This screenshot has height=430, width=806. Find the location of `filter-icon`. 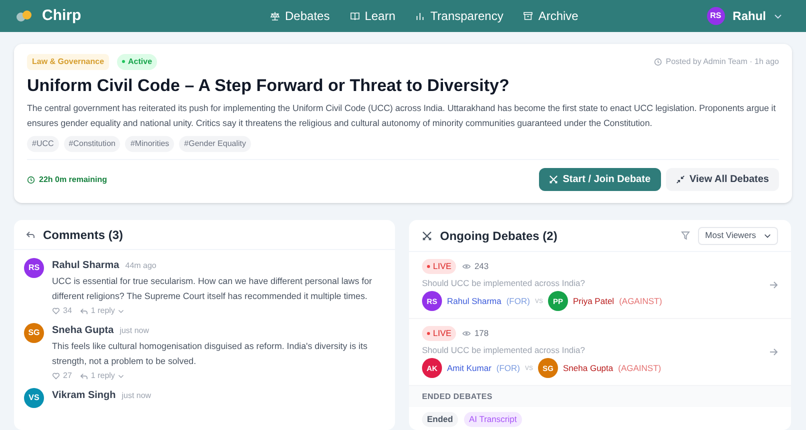

filter-icon is located at coordinates (685, 235).